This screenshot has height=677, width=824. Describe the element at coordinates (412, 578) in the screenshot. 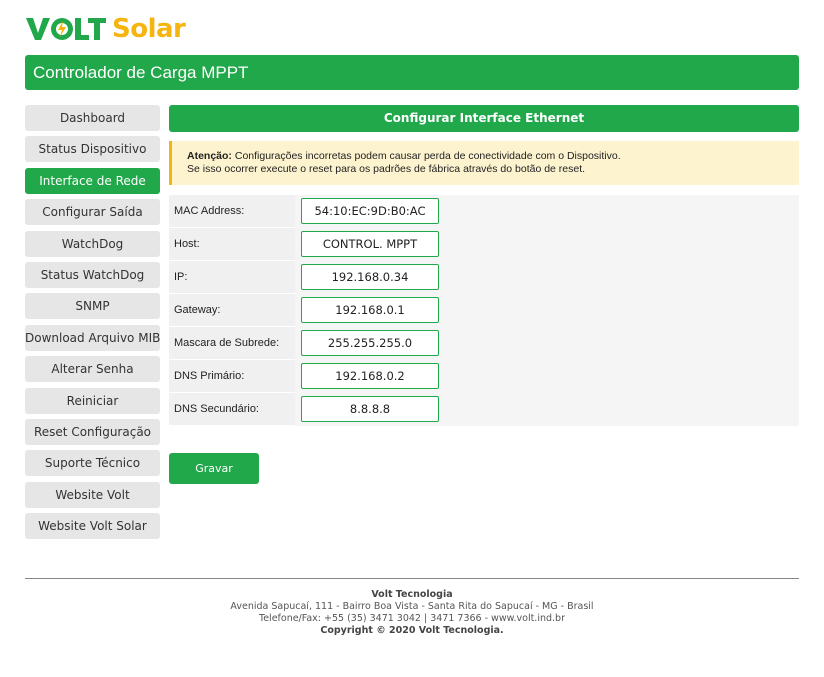

I see `footer-divider` at that location.